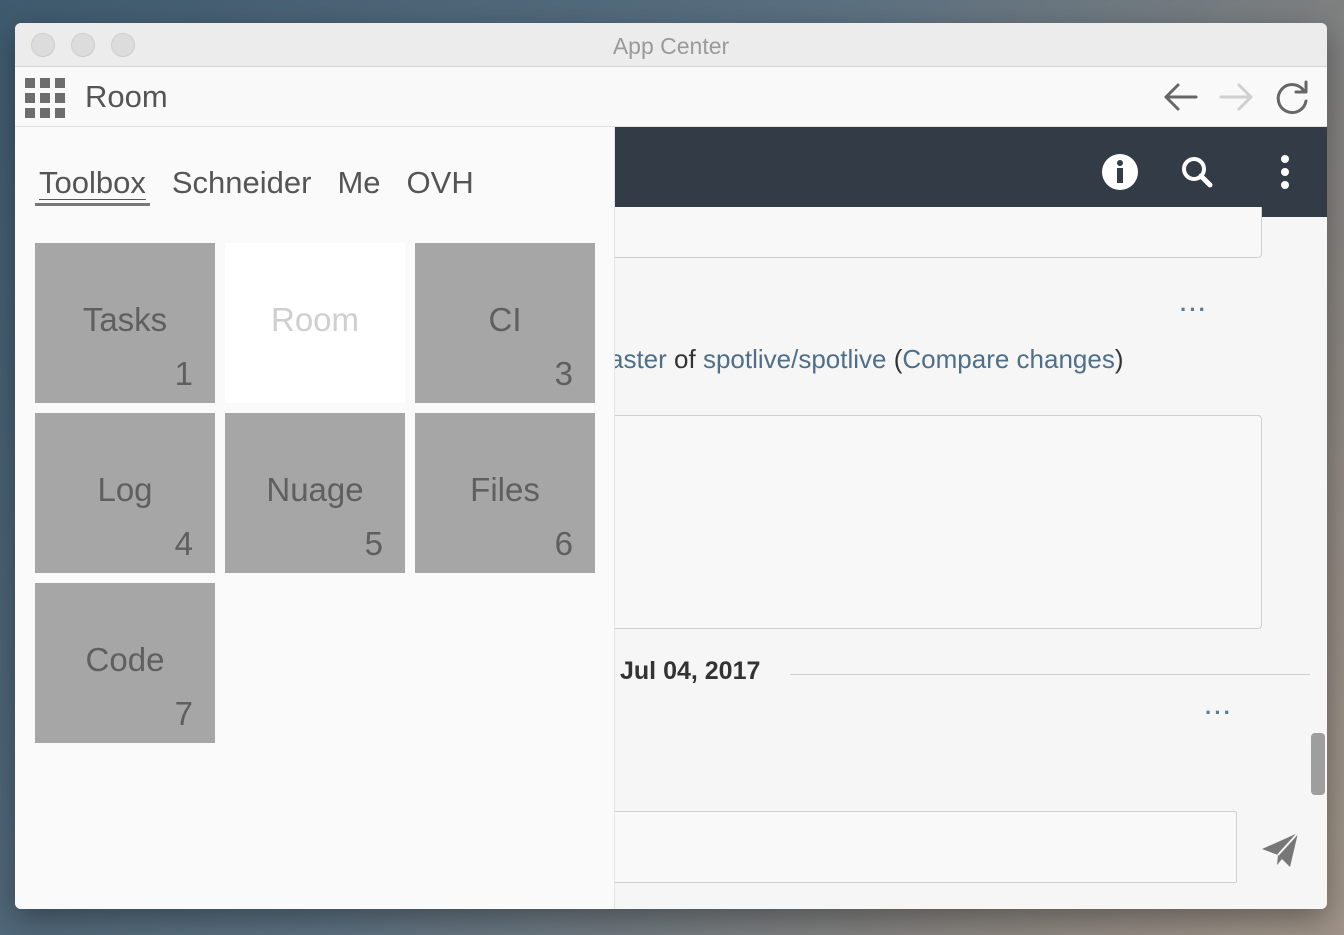 The width and height of the screenshot is (1344, 935). What do you see at coordinates (971, 172) in the screenshot?
I see `chat-header` at bounding box center [971, 172].